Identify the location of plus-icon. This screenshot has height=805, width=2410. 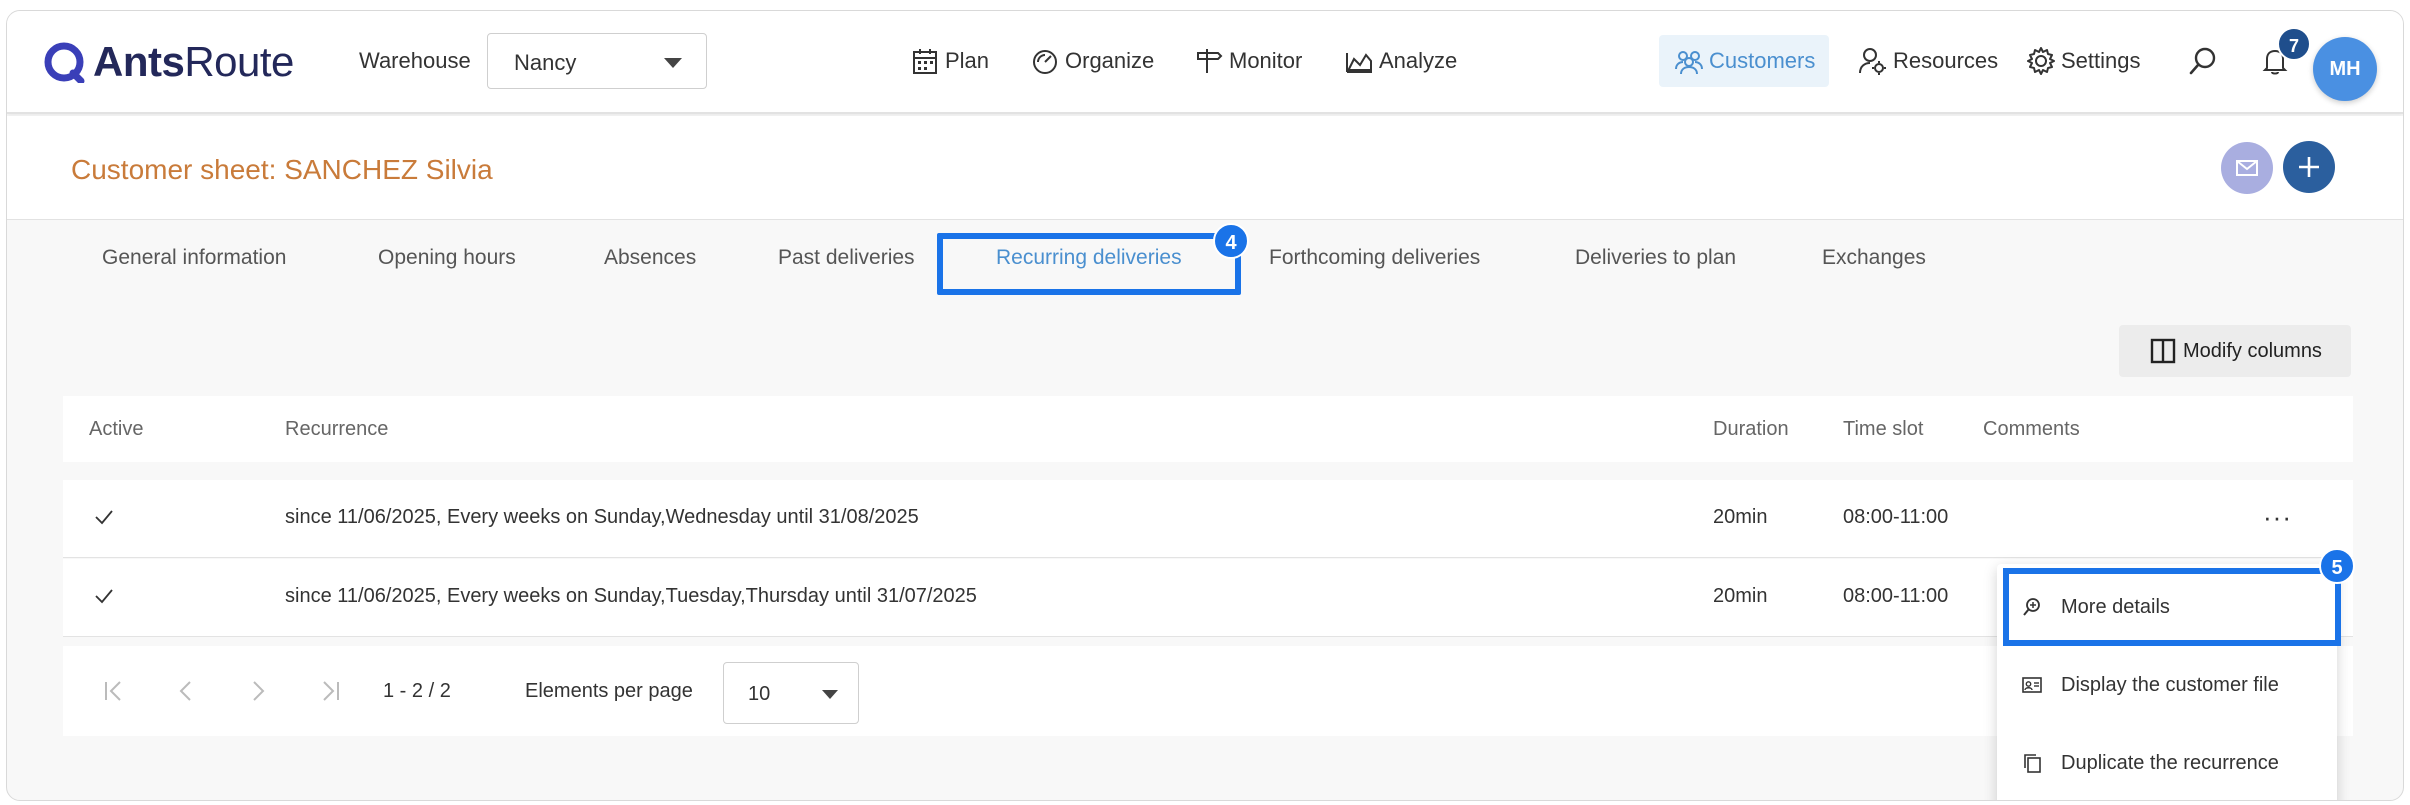
(2309, 167).